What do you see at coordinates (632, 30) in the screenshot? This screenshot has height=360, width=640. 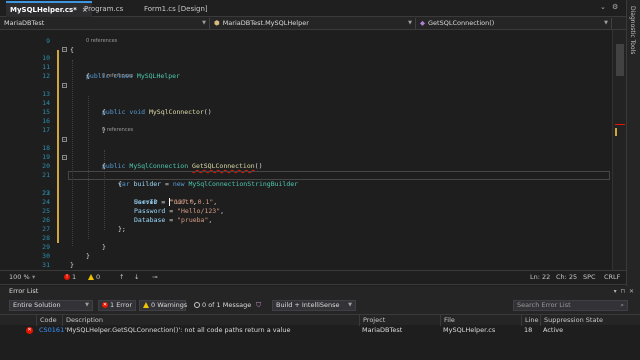 I see `diagnostic-tools-tab: Diagnostic Tools` at bounding box center [632, 30].